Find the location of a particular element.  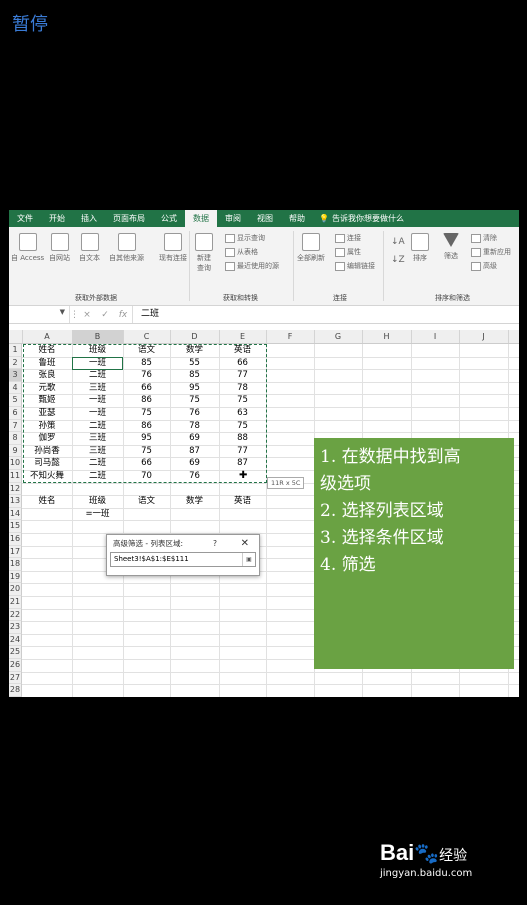

list-range-input: Sheet3!$A$1:$E$111 ▣ is located at coordinates (183, 559).